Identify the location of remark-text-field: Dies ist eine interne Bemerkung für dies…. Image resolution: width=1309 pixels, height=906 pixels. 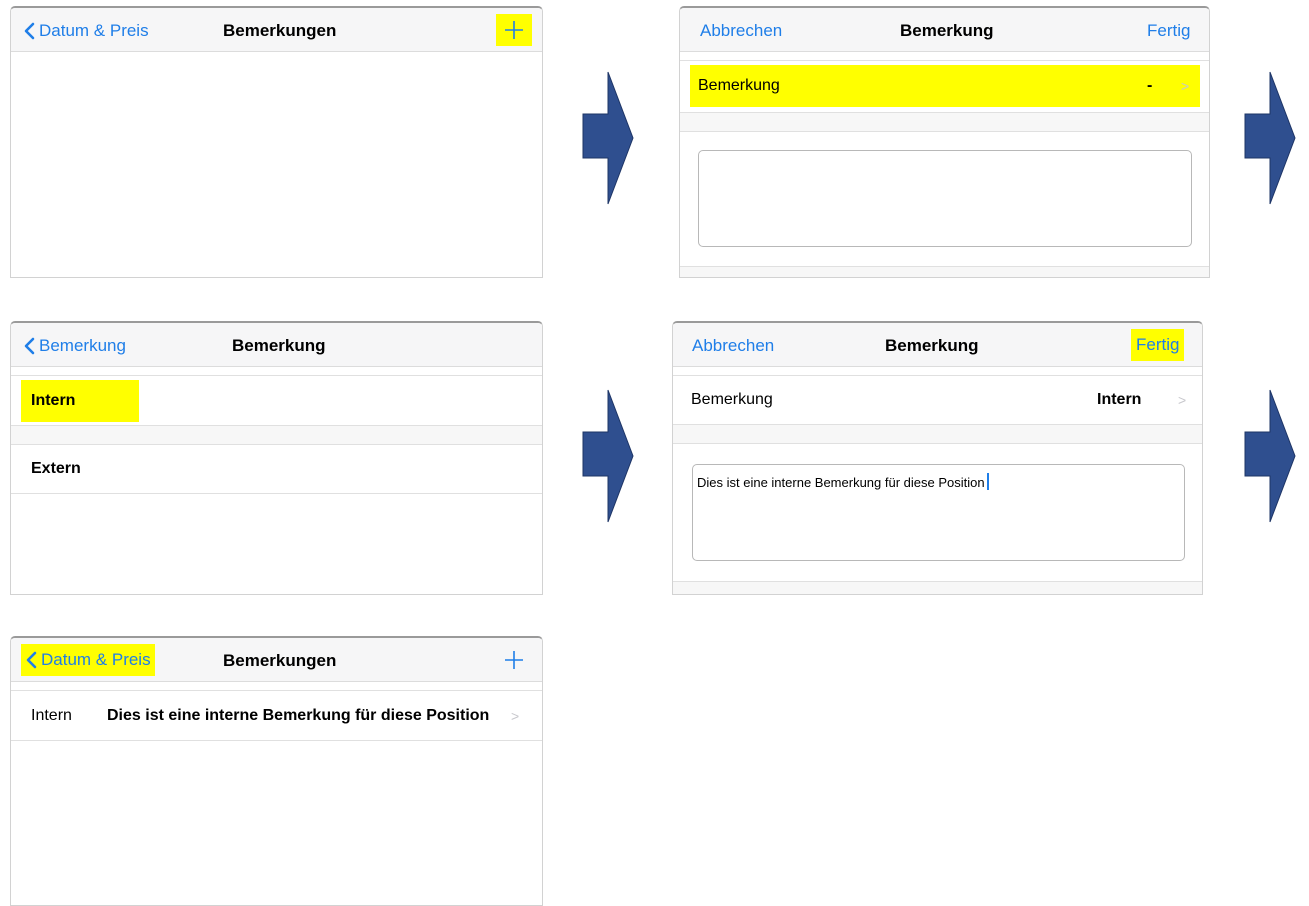
(938, 512).